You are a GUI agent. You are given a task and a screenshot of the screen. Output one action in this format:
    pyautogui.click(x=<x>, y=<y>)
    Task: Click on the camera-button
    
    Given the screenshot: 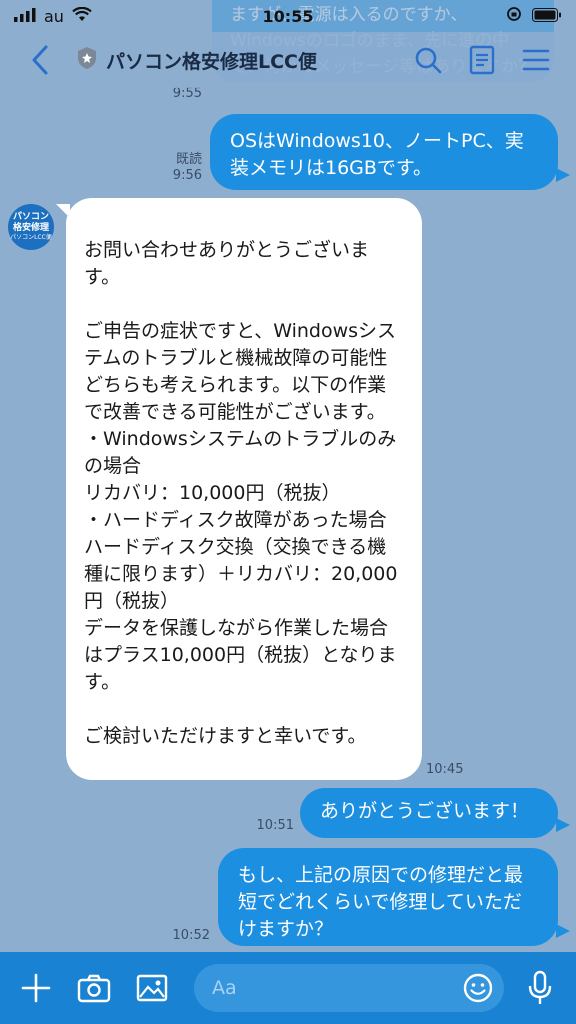 What is the action you would take?
    pyautogui.click(x=94, y=988)
    